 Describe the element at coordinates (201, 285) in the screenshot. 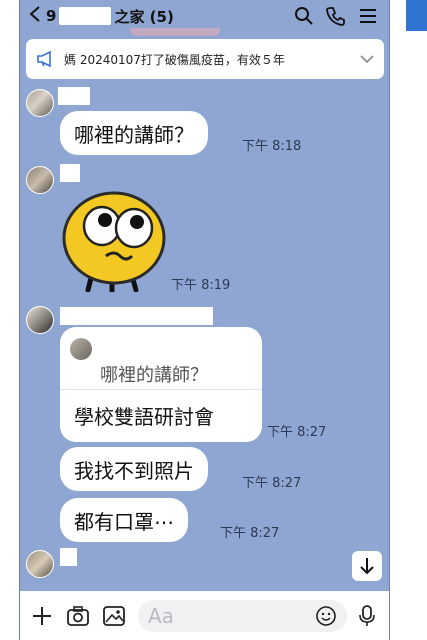

I see `message-time: 下午 8:19` at that location.